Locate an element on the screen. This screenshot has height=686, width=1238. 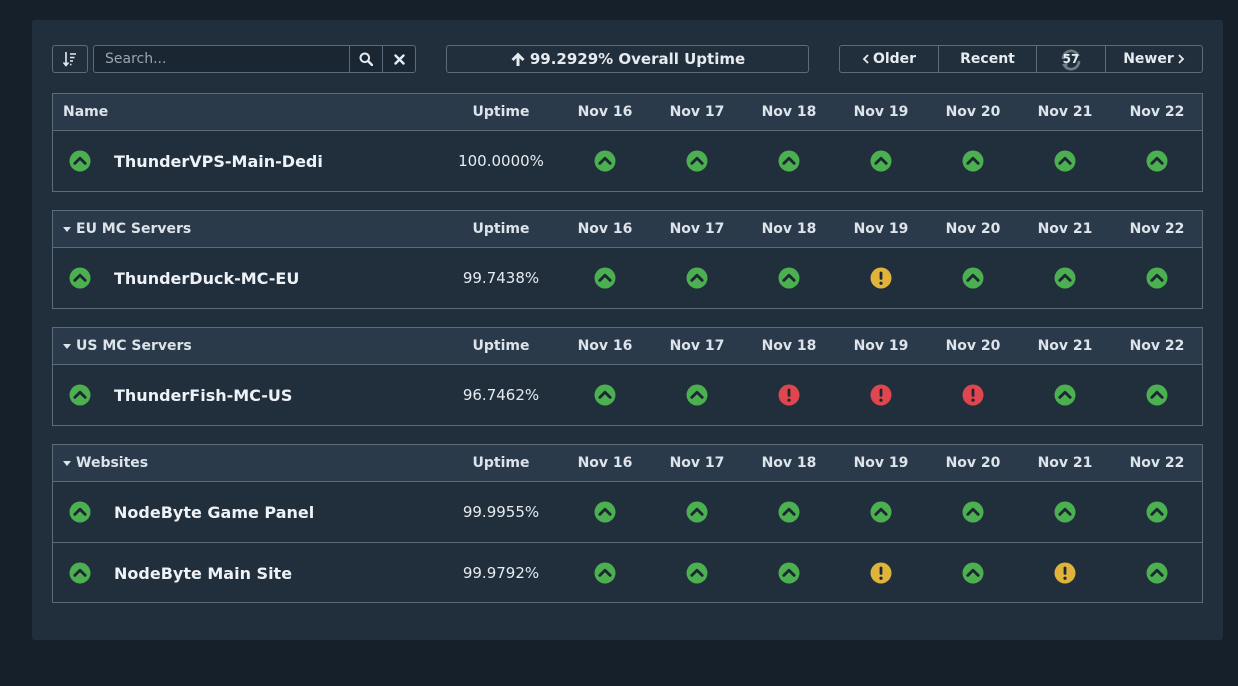
monitor-name: ThunderFish-MC-US is located at coordinates (203, 395).